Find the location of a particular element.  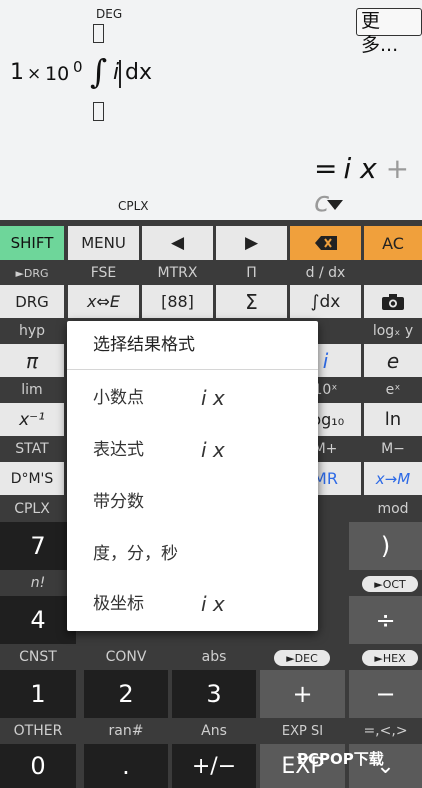

ans-label: Ans is located at coordinates (214, 731).